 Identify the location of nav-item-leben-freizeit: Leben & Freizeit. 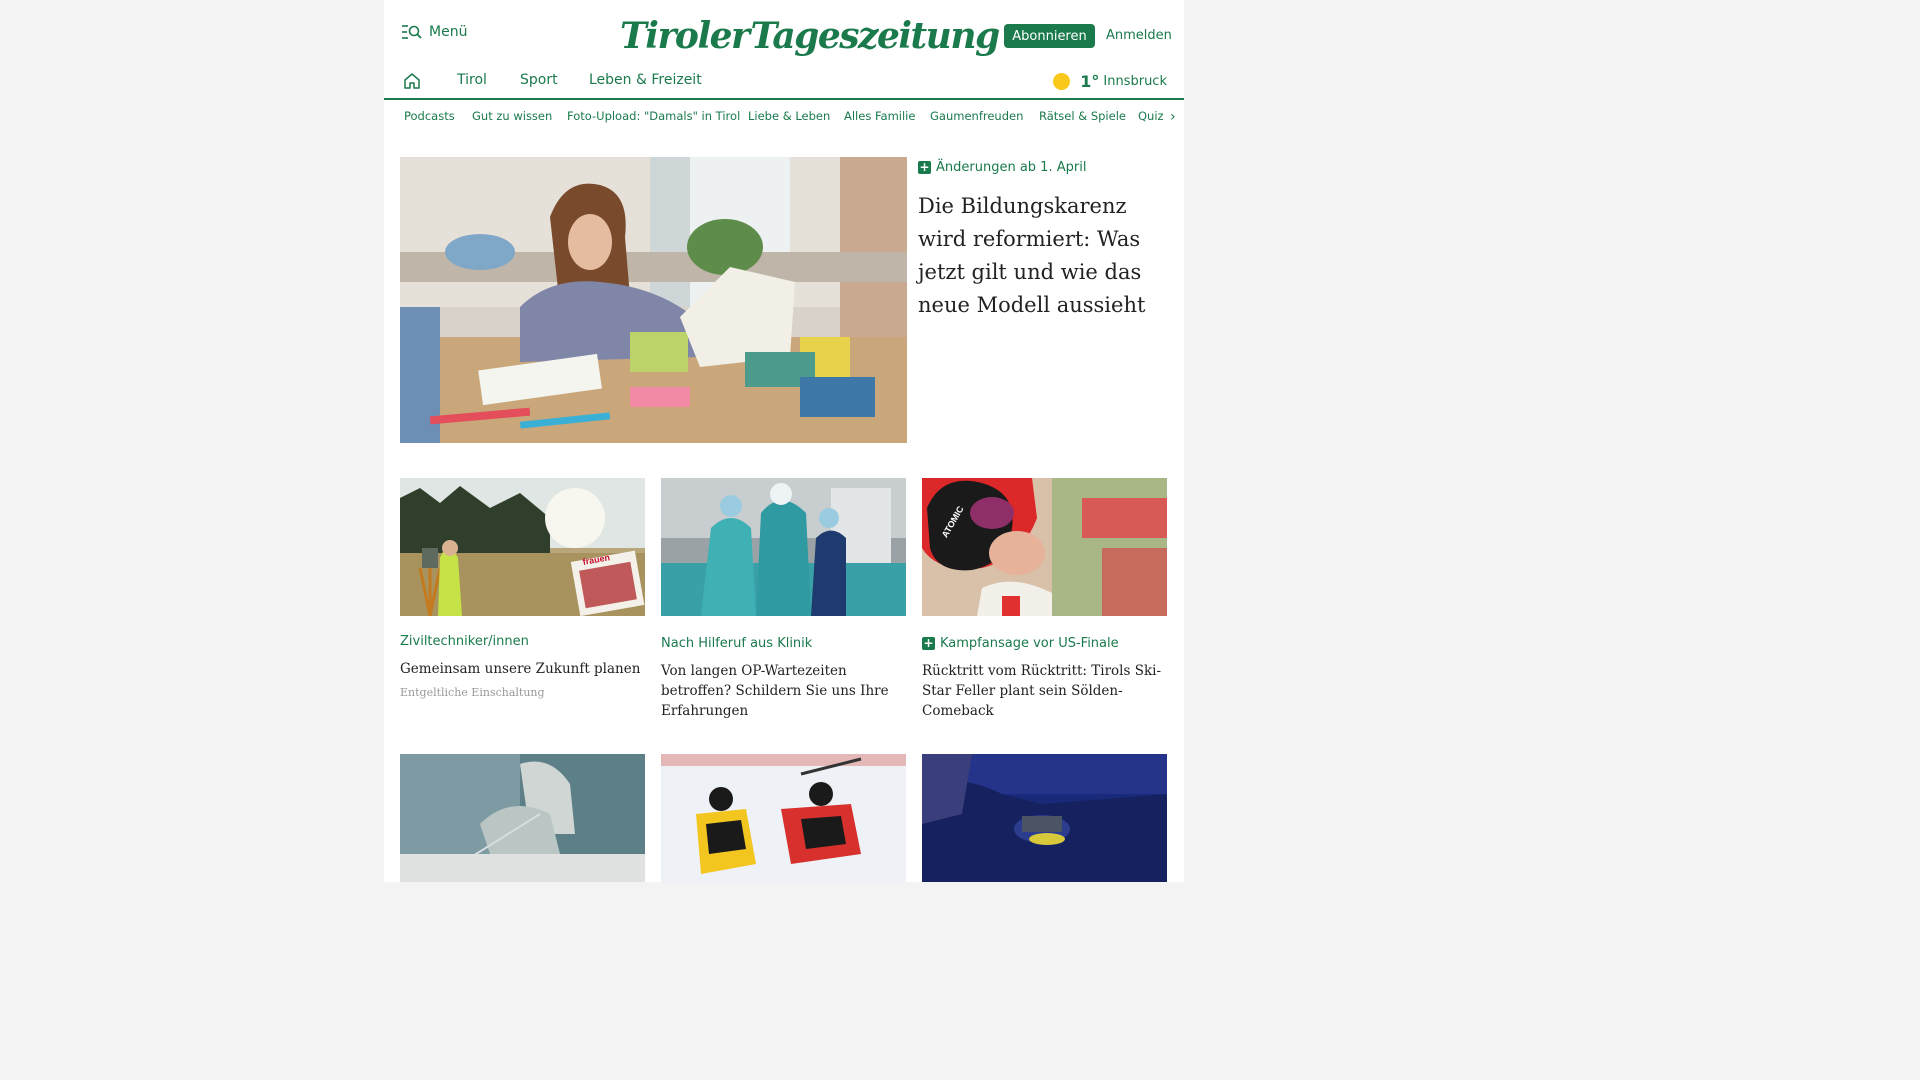
(645, 80).